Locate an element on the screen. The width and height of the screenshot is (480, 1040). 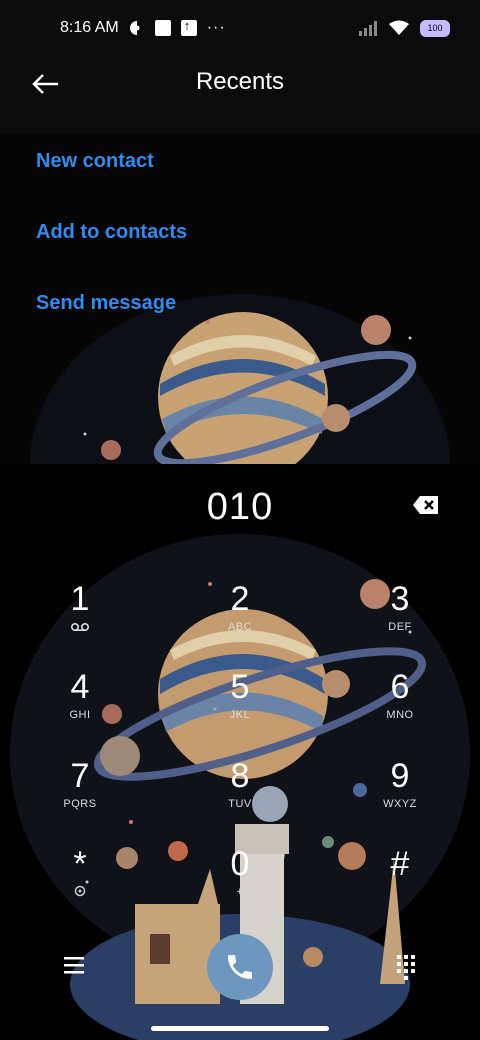
key-0: 0 + is located at coordinates (240, 884).